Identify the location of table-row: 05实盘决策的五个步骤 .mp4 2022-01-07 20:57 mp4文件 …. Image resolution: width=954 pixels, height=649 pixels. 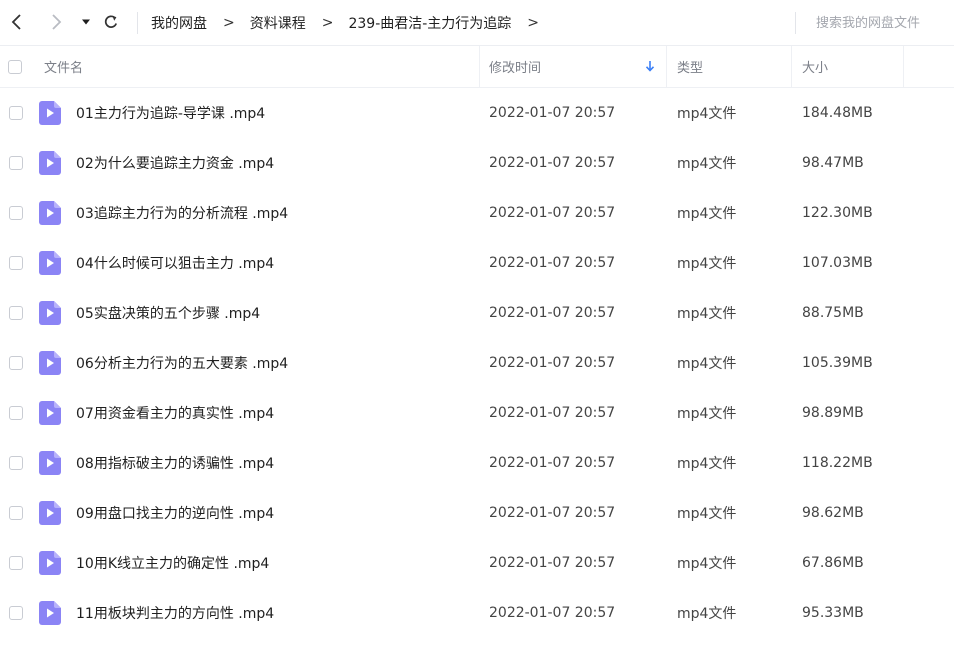
(477, 313).